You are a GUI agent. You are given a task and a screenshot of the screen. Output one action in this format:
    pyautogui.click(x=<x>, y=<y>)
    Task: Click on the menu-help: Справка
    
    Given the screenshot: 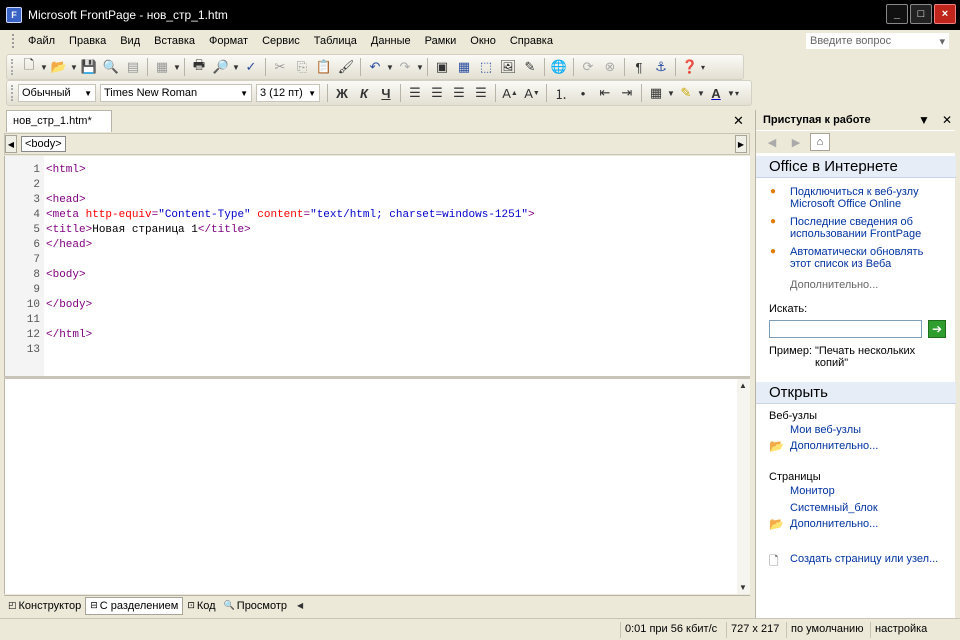 What is the action you would take?
    pyautogui.click(x=531, y=41)
    